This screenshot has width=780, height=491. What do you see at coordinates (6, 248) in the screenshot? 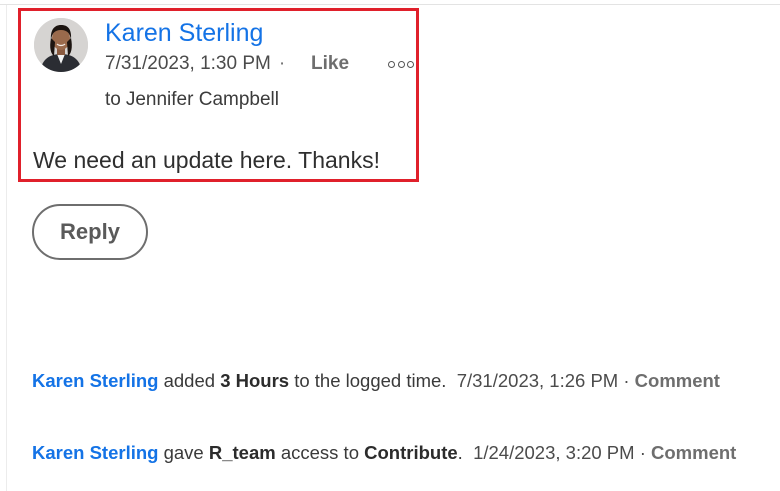
I see `left-divider` at bounding box center [6, 248].